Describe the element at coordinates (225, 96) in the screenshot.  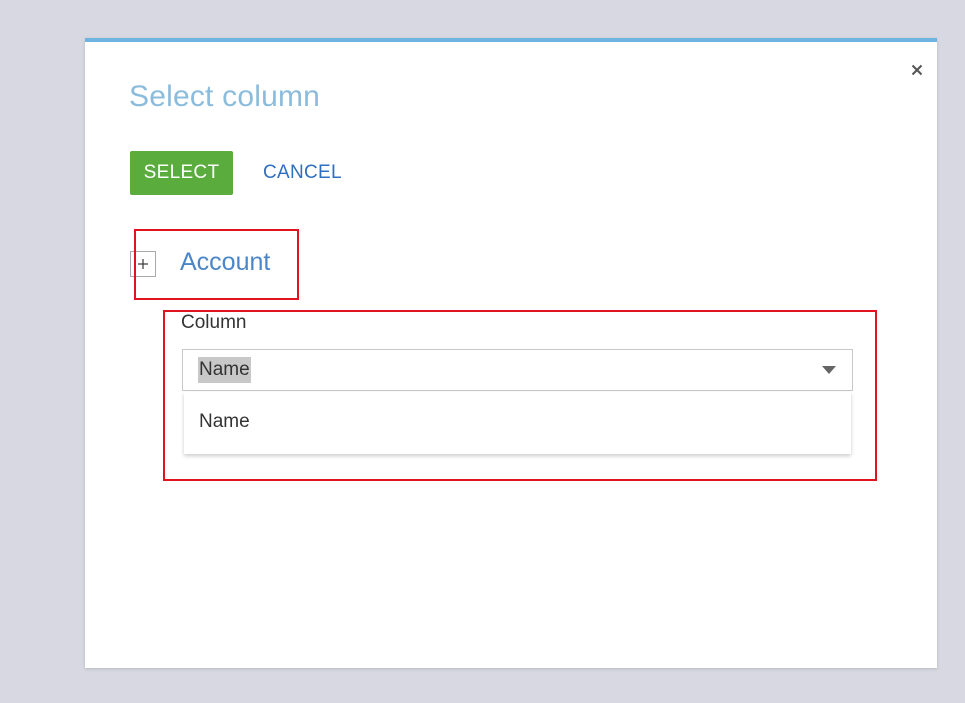
I see `dialog-title: Select column` at that location.